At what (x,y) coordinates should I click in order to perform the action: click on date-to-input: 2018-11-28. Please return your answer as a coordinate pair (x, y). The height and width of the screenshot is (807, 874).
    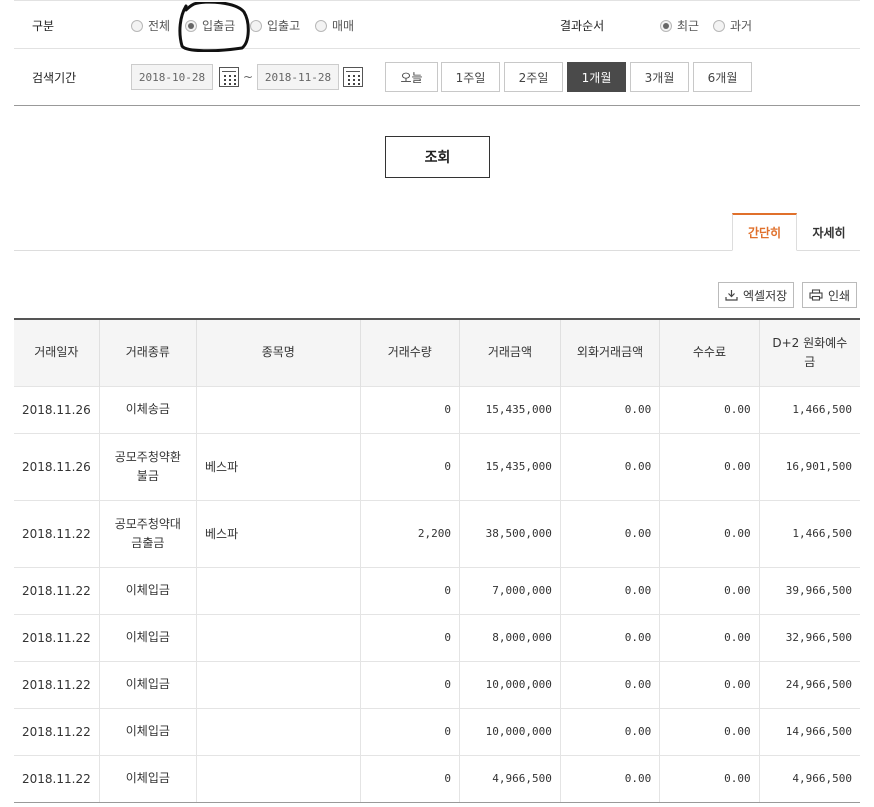
    Looking at the image, I should click on (298, 77).